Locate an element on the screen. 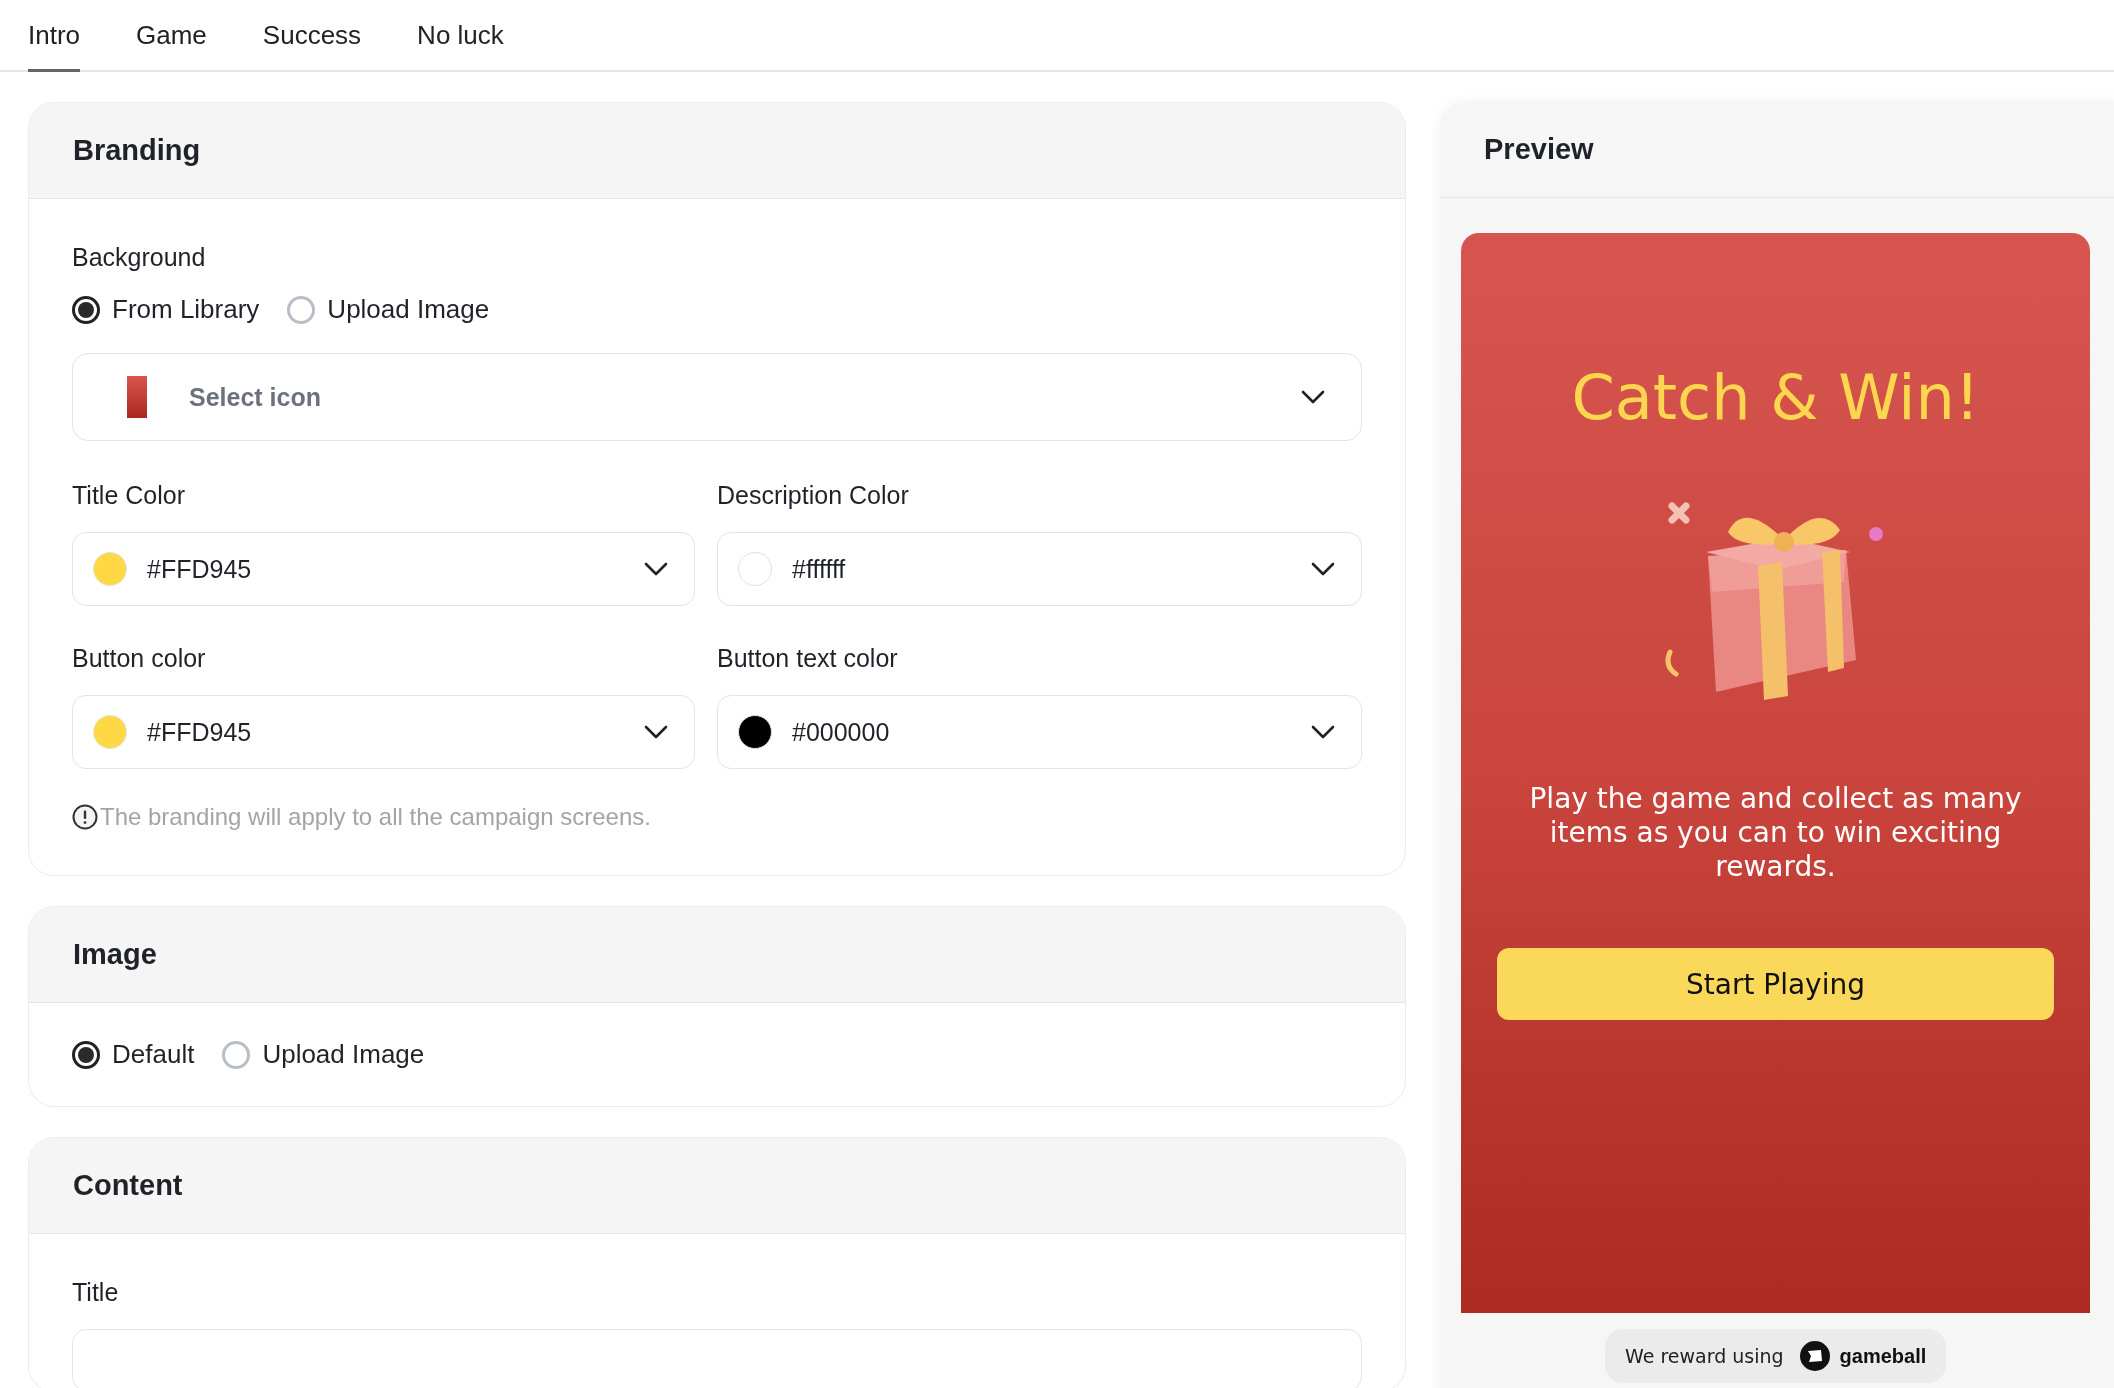 The height and width of the screenshot is (1388, 2114). icon-dropdown: Select icon is located at coordinates (717, 397).